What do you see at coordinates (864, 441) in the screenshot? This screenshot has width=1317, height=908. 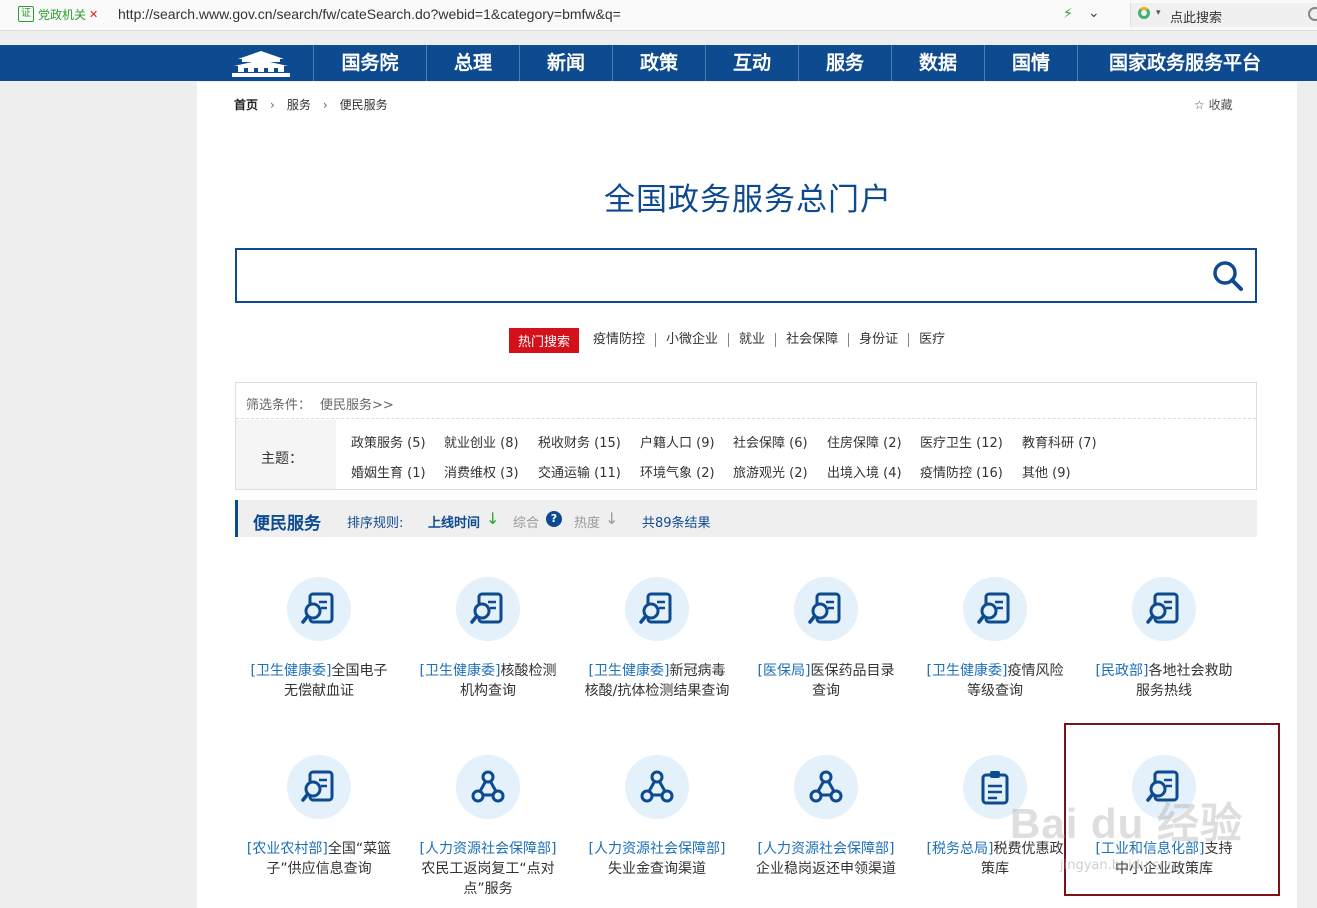 I see `topic-filter-item: 住房保障 (2)` at bounding box center [864, 441].